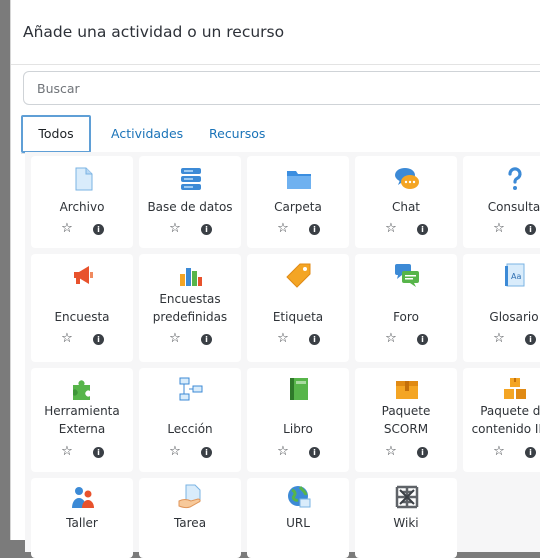 This screenshot has width=540, height=558. Describe the element at coordinates (191, 389) in the screenshot. I see `lesson-icon` at that location.